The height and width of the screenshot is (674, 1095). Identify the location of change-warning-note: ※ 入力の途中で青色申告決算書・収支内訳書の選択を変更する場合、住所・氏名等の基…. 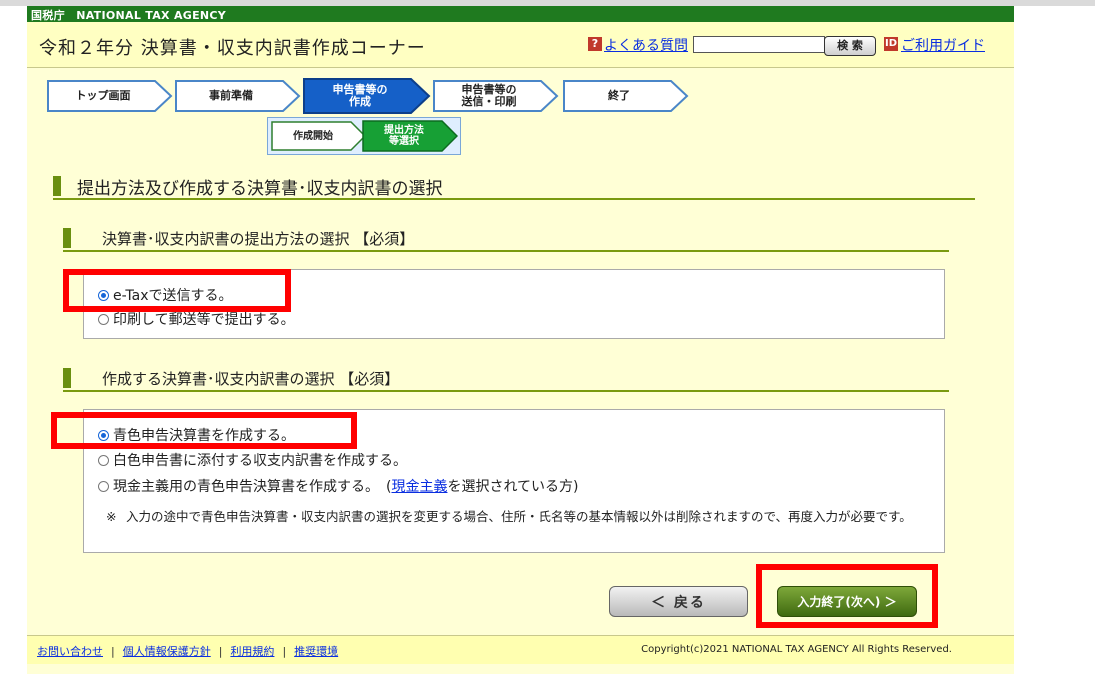
(521, 517).